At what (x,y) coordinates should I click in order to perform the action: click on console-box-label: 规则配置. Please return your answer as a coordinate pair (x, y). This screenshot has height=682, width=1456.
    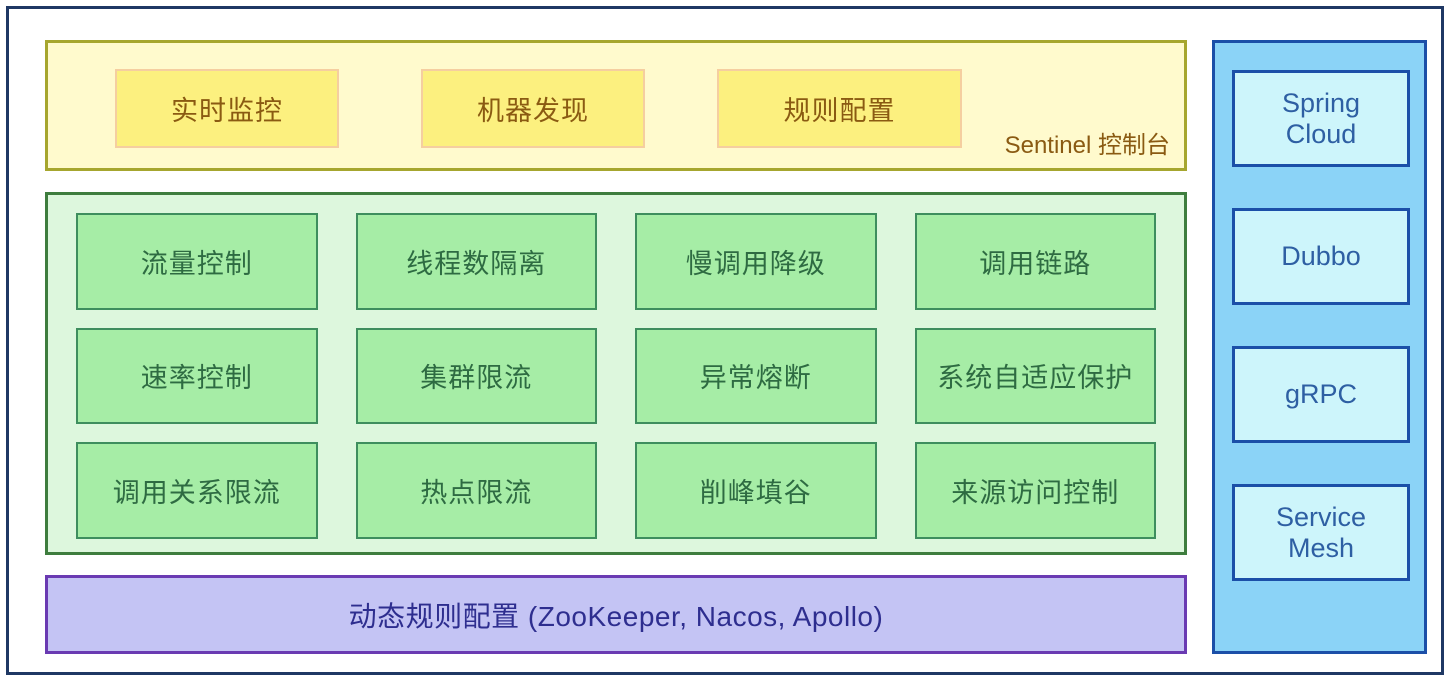
    Looking at the image, I should click on (839, 111).